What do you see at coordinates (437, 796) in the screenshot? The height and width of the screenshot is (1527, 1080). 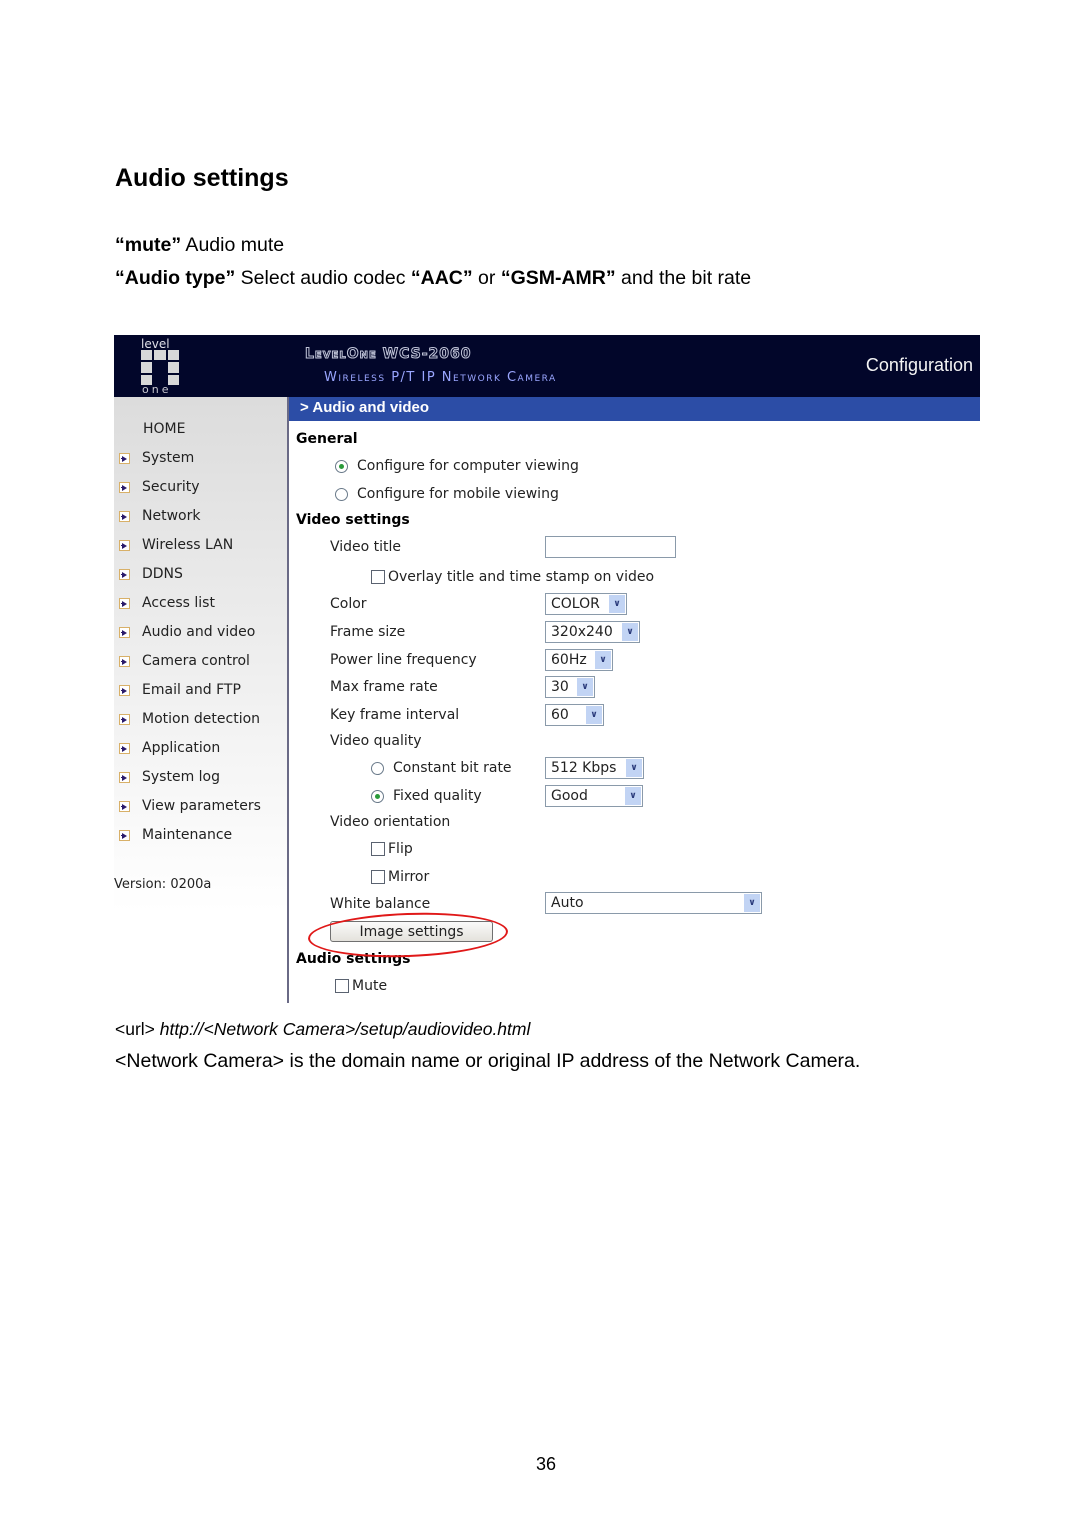 I see `radio-label: Fixed quality` at bounding box center [437, 796].